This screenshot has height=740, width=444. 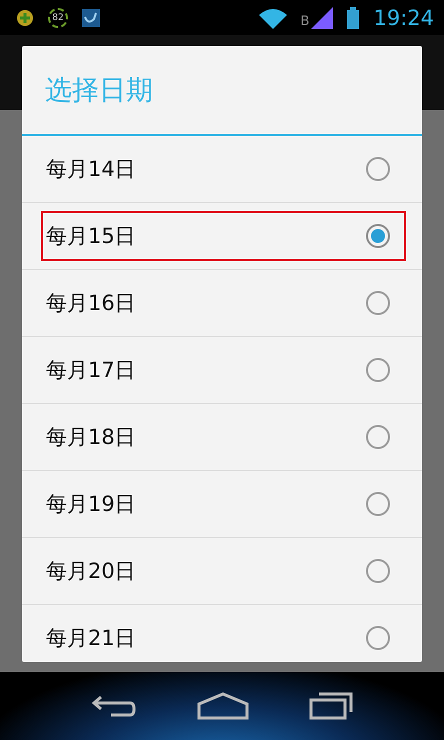 I want to click on clock-time: 19:24, so click(x=403, y=18).